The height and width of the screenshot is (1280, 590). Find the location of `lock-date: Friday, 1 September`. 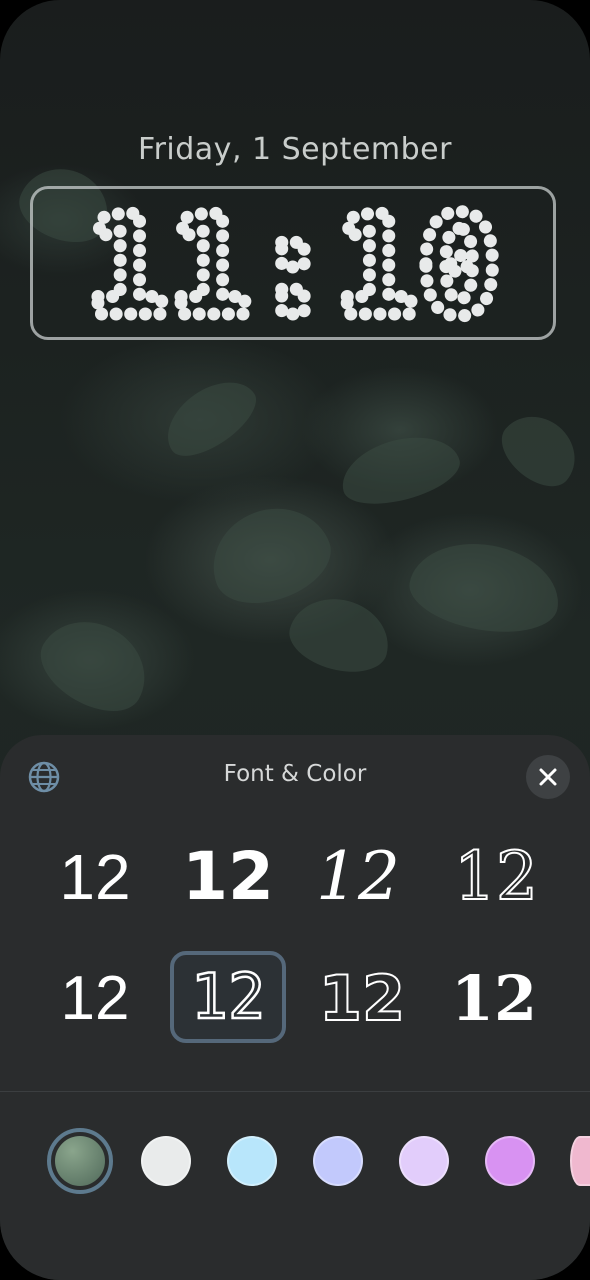

lock-date: Friday, 1 September is located at coordinates (295, 149).